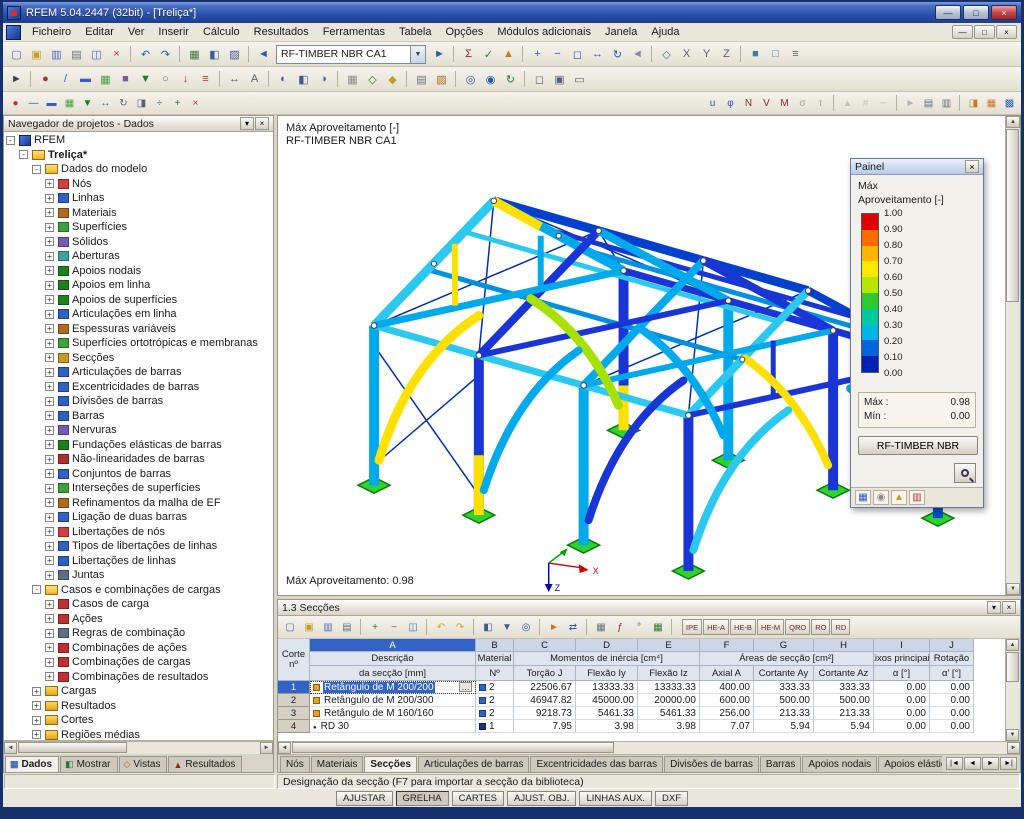  What do you see at coordinates (221, 32) in the screenshot?
I see `menu-item: Cálculo` at bounding box center [221, 32].